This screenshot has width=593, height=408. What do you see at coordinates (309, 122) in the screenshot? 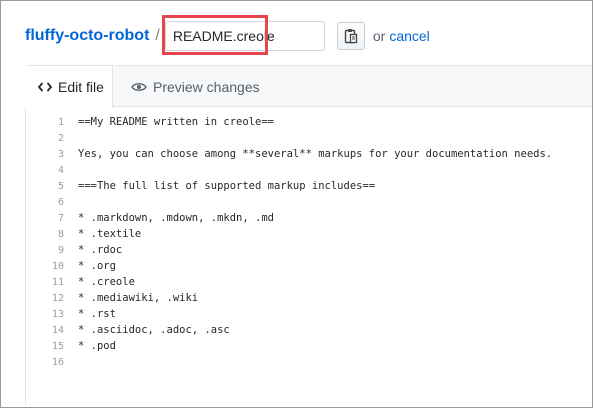
I see `code-line: 1 ==My README written in creole==` at bounding box center [309, 122].